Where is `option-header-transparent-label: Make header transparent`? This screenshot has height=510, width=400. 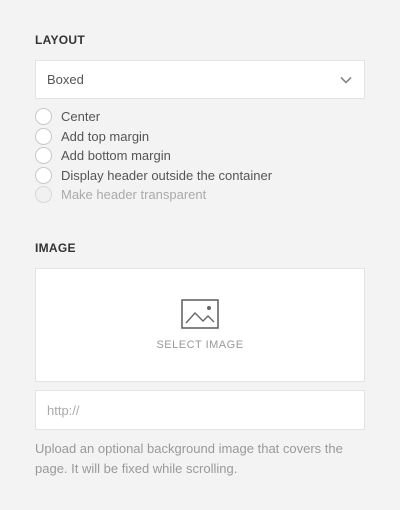
option-header-transparent-label: Make header transparent is located at coordinates (134, 195).